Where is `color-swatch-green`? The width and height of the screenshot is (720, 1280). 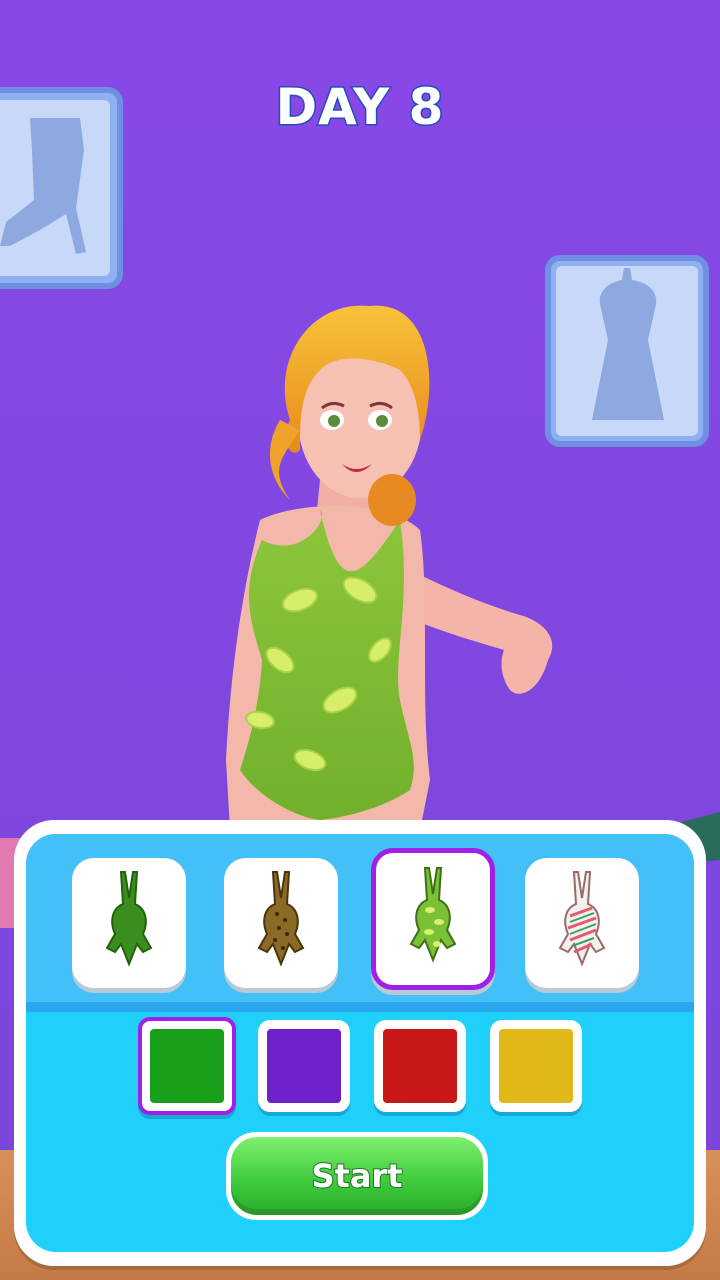 color-swatch-green is located at coordinates (187, 1066).